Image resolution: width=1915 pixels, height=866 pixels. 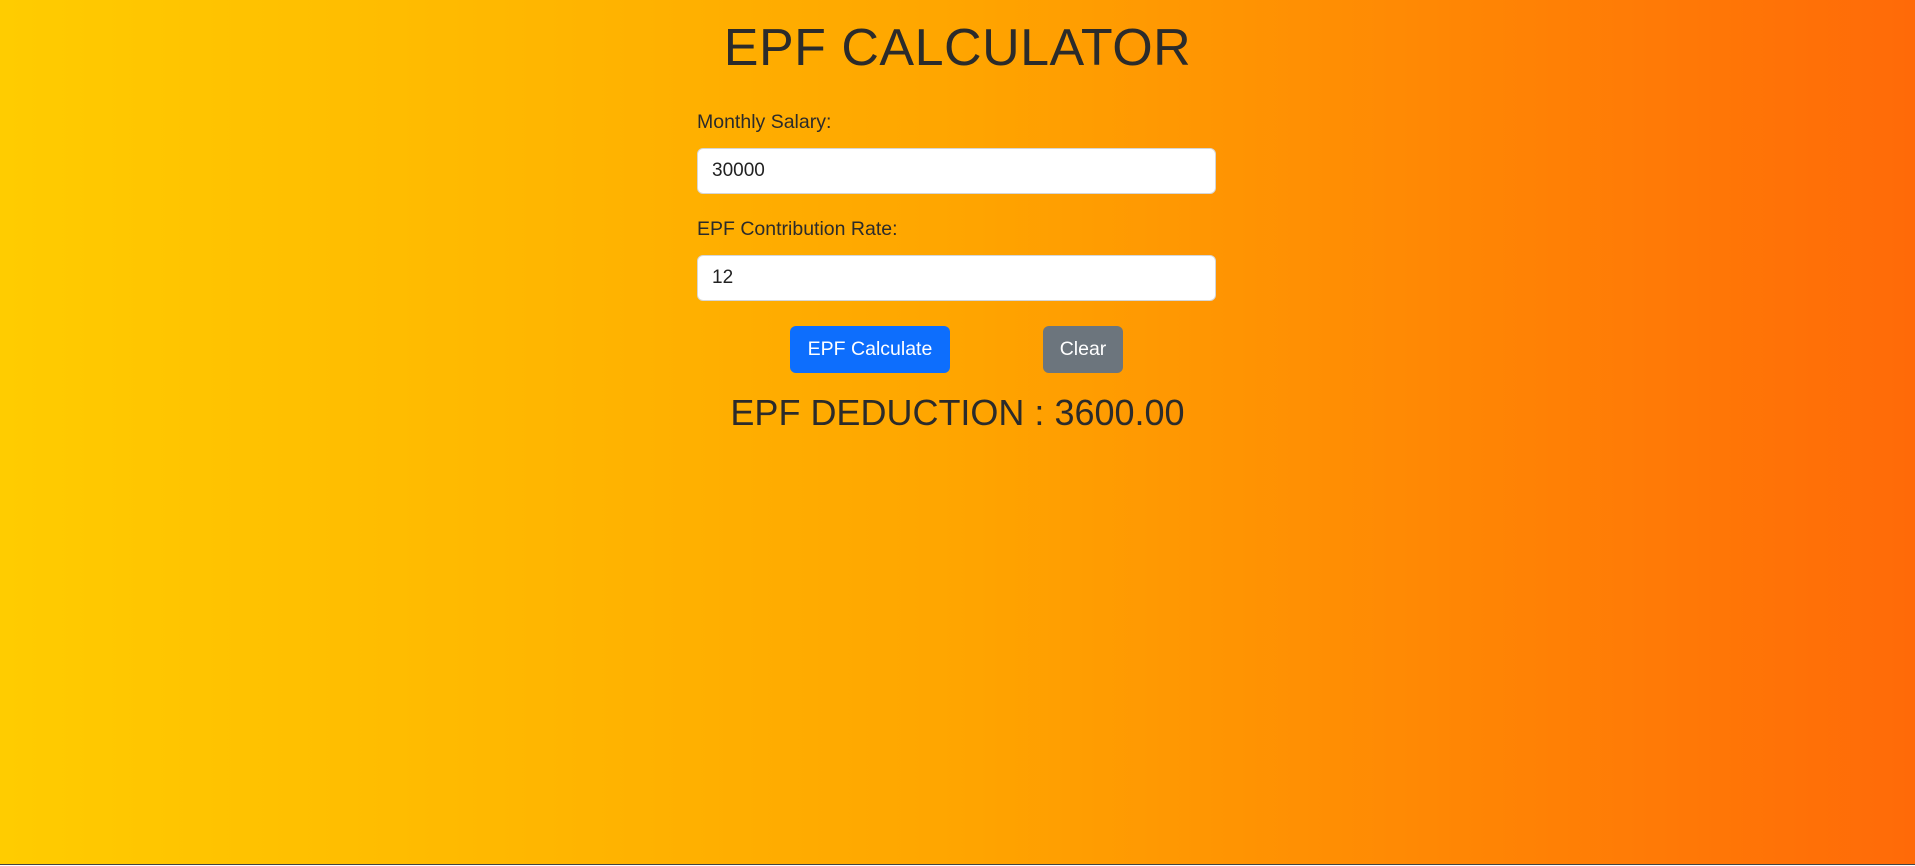 What do you see at coordinates (797, 229) in the screenshot?
I see `contribution-rate-label: EPF Contribution Rate:` at bounding box center [797, 229].